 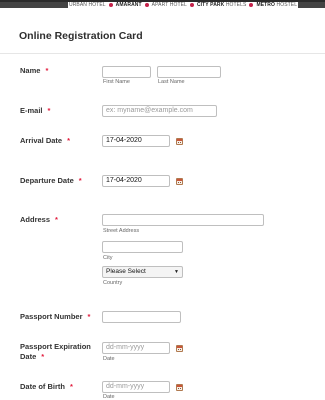 What do you see at coordinates (108, 258) in the screenshot?
I see `city-sublabel: City` at bounding box center [108, 258].